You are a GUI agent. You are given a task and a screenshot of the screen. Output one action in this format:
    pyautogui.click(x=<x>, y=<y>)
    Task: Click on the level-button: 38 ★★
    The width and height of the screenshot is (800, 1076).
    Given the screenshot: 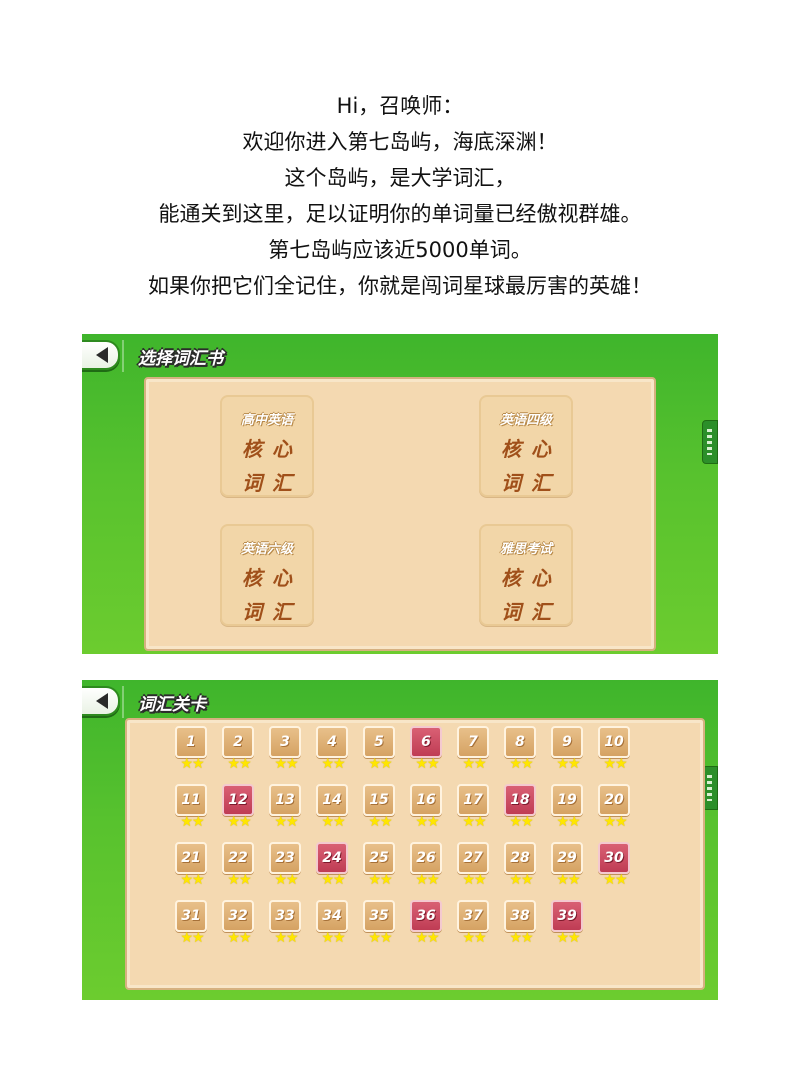 What is the action you would take?
    pyautogui.click(x=521, y=924)
    